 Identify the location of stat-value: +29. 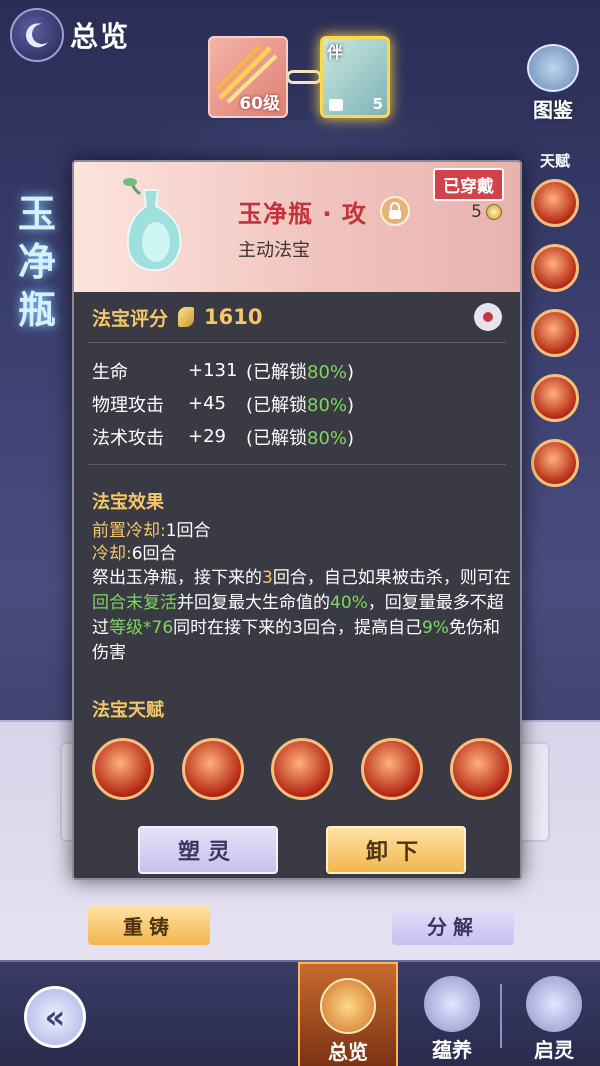
(207, 436).